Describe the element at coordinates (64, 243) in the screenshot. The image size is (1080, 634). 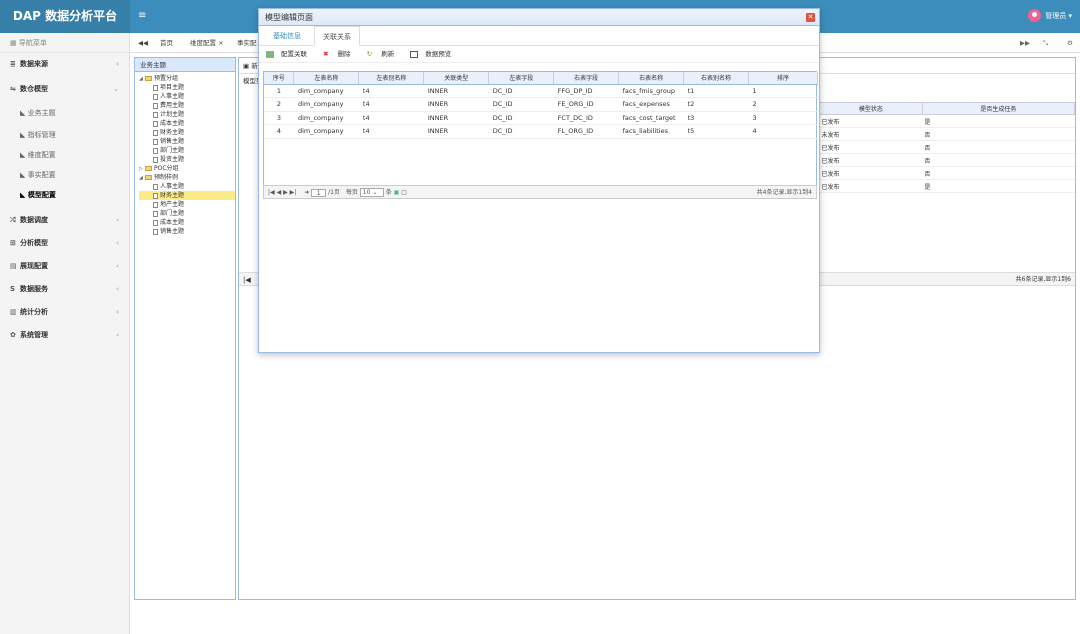
I see `sidebar-item-analysis-model: ⊞ 分析模型 ‹` at that location.